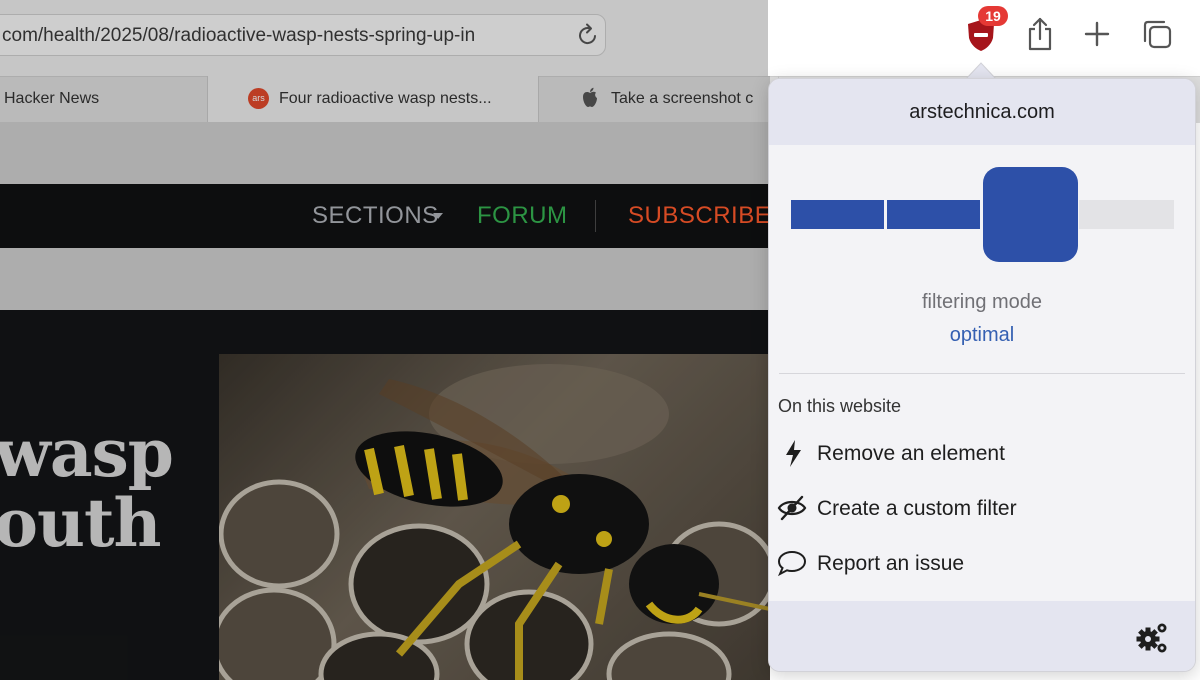 Image resolution: width=1200 pixels, height=680 pixels. Describe the element at coordinates (792, 563) in the screenshot. I see `speech-bubble-icon` at that location.